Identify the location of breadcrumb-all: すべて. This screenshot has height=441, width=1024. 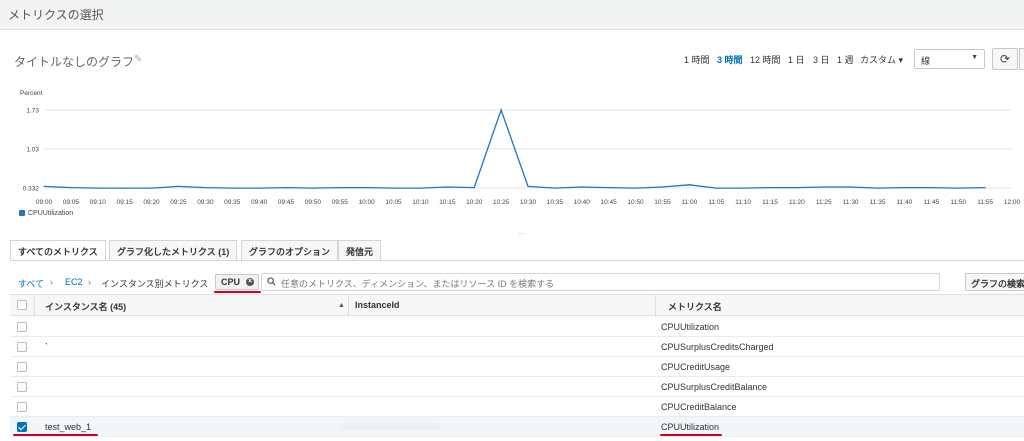
(31, 283).